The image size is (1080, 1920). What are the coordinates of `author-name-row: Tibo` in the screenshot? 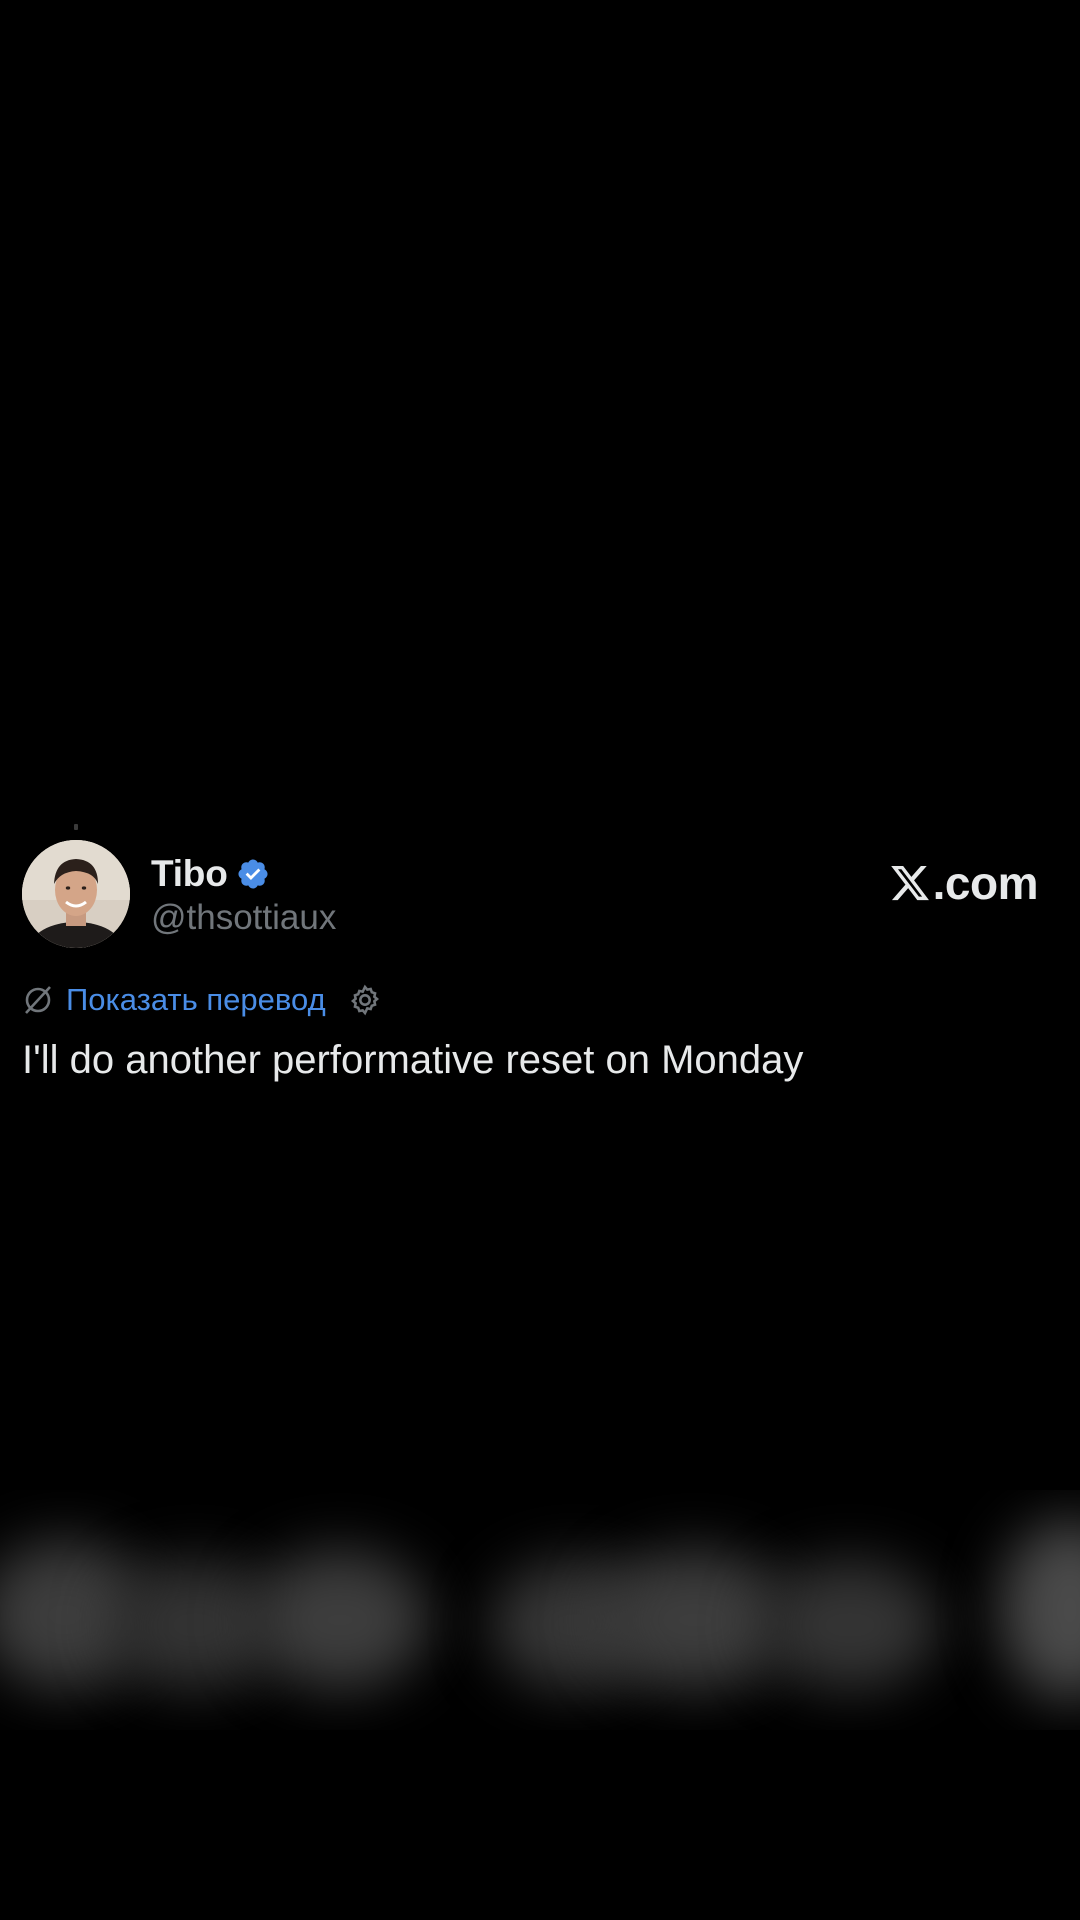 It's located at (243, 874).